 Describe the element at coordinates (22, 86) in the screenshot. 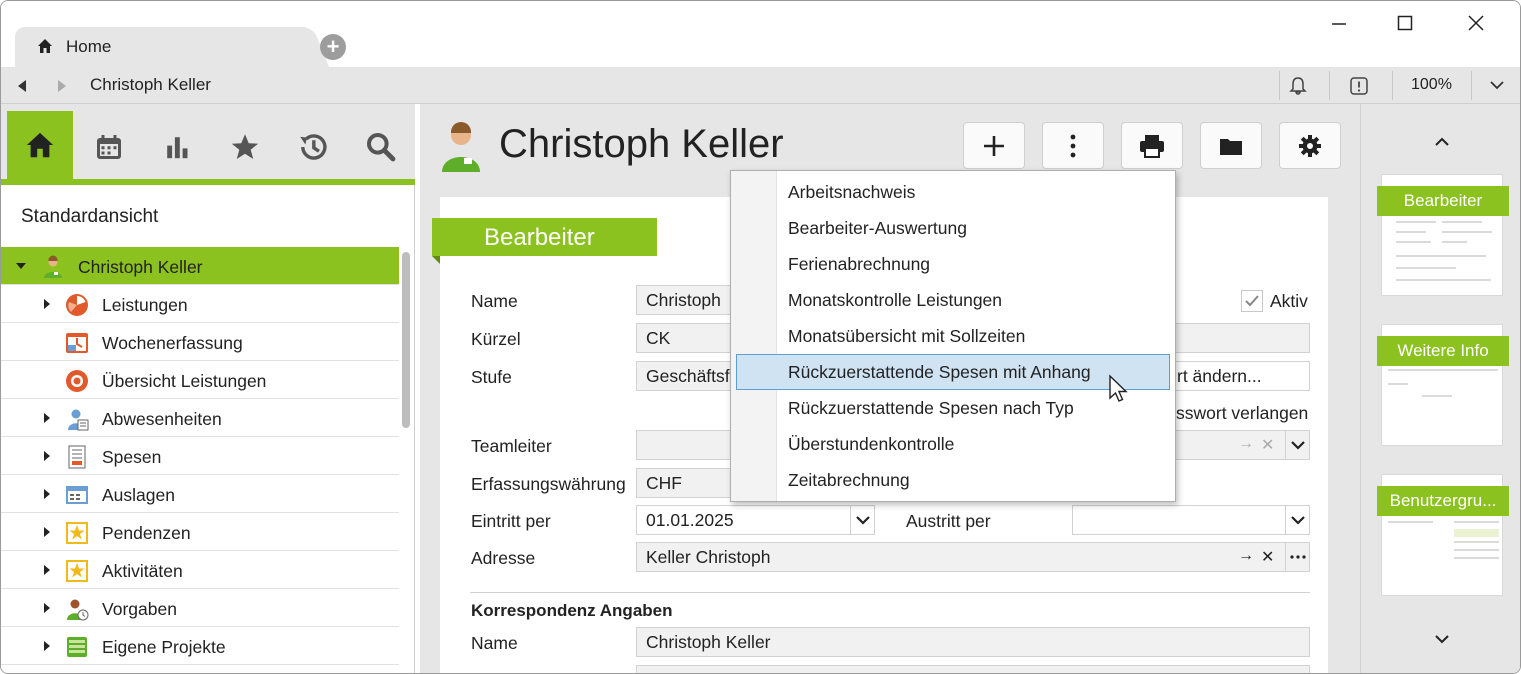

I see `back-arrow-icon` at that location.